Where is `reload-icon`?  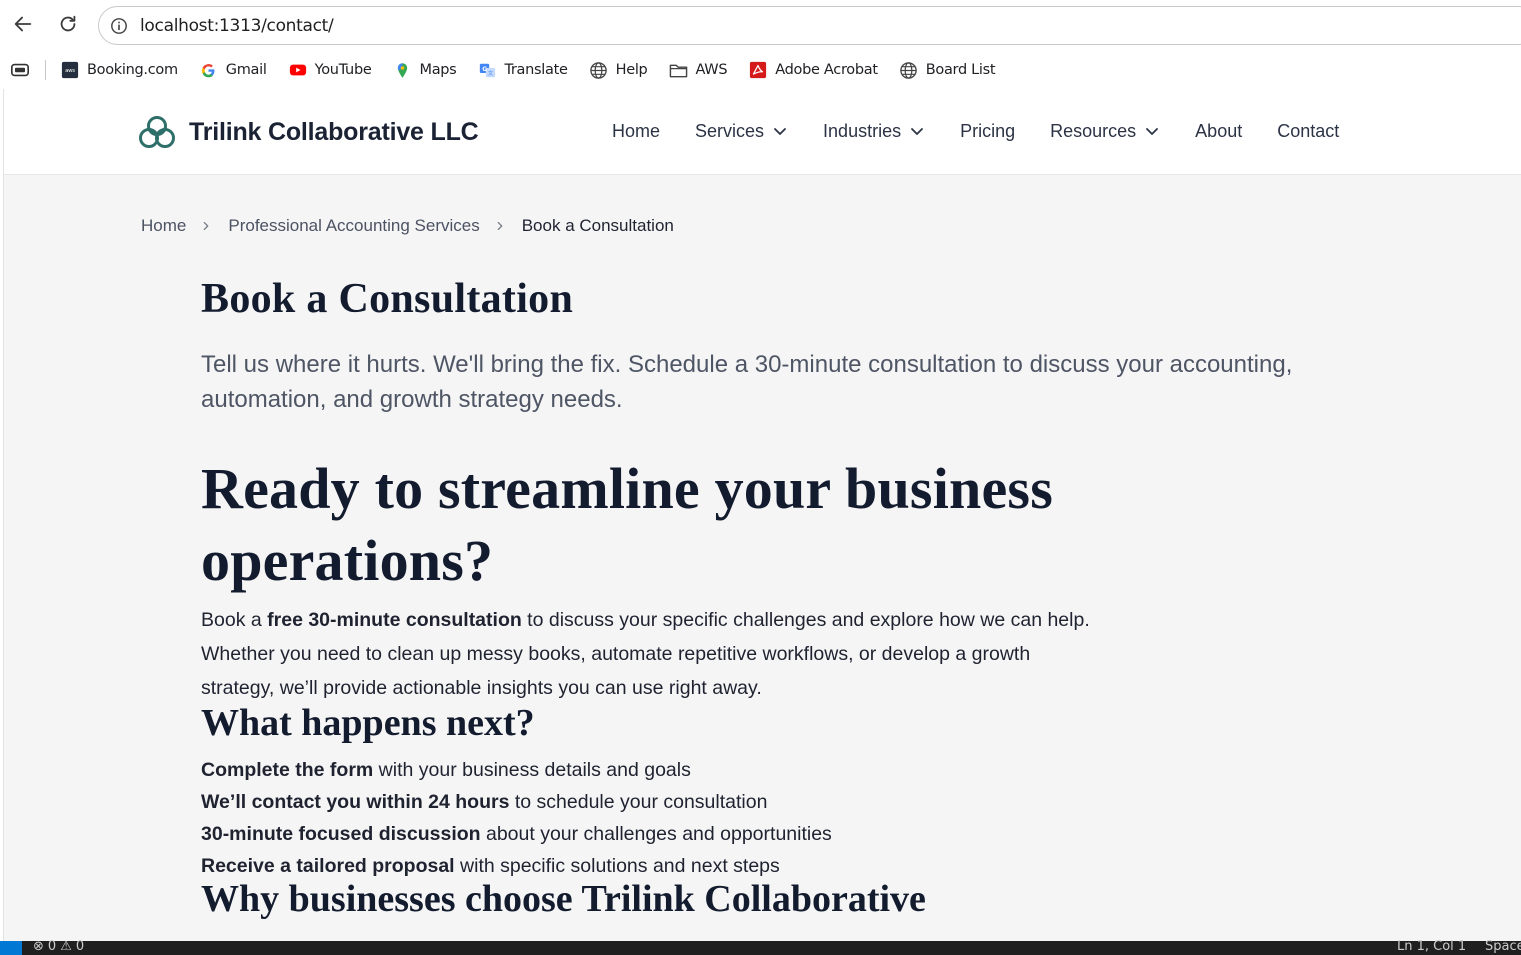 reload-icon is located at coordinates (68, 24).